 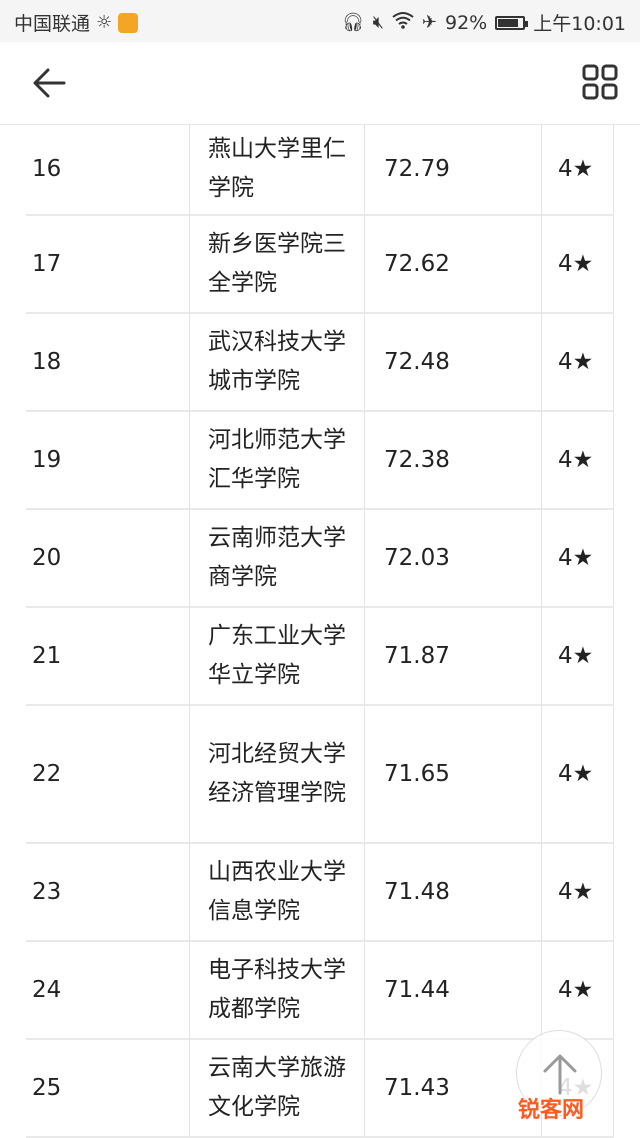 I want to click on battery-percent: 92%, so click(x=466, y=22).